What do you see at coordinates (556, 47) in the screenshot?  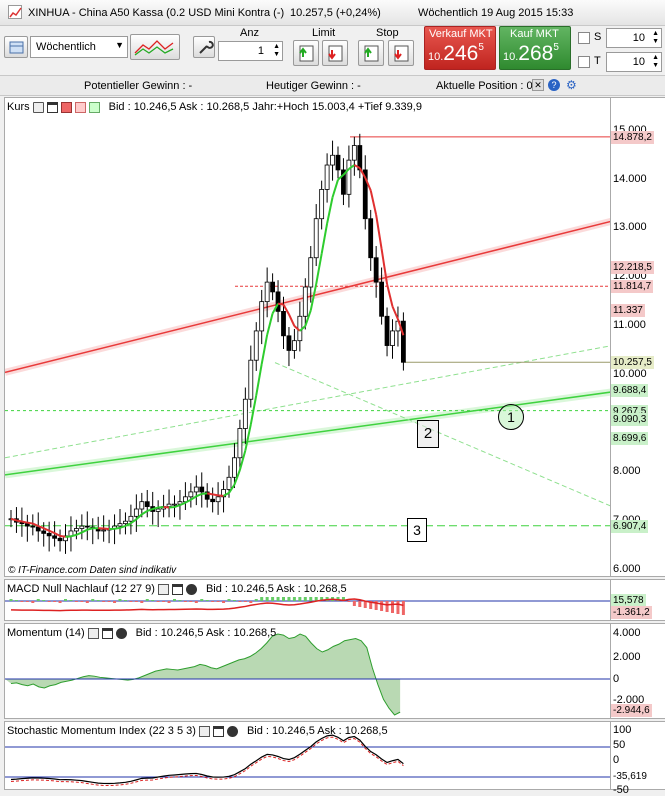 I see `buy-price-sup: 5` at bounding box center [556, 47].